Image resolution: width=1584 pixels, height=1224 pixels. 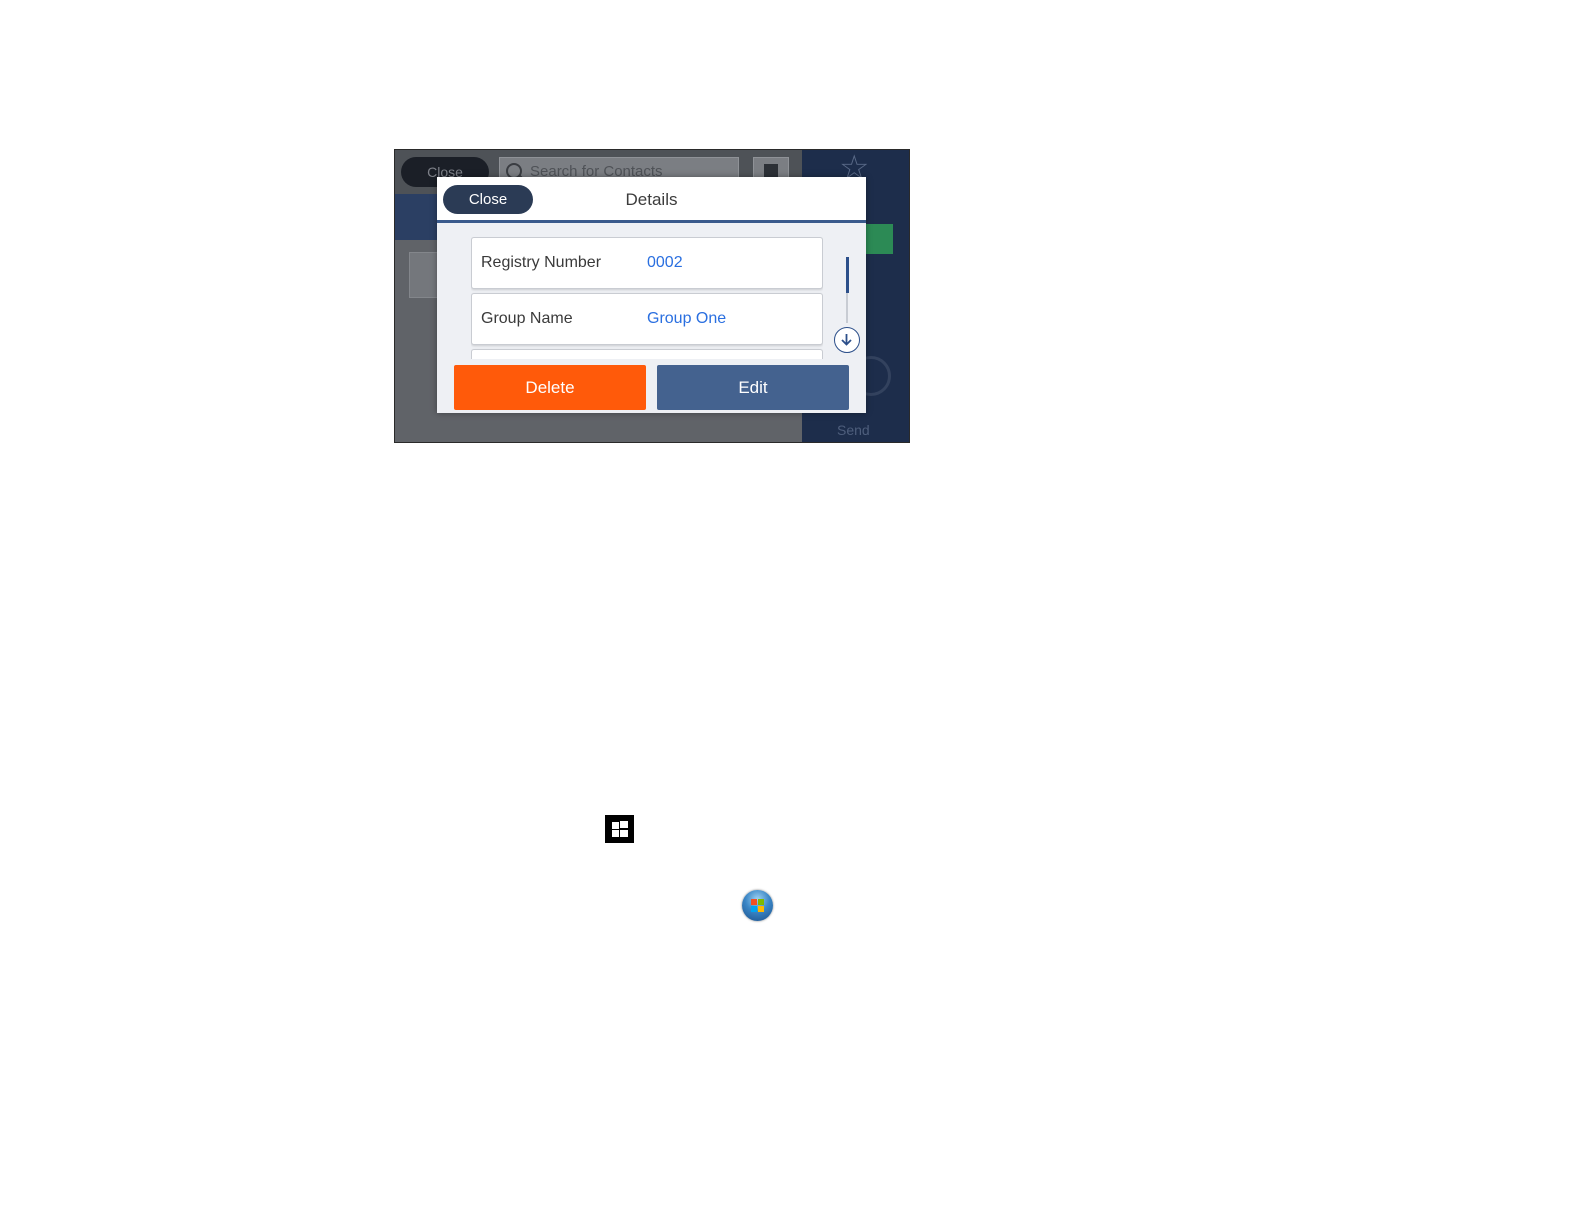 I want to click on delete-button: Delete, so click(x=550, y=387).